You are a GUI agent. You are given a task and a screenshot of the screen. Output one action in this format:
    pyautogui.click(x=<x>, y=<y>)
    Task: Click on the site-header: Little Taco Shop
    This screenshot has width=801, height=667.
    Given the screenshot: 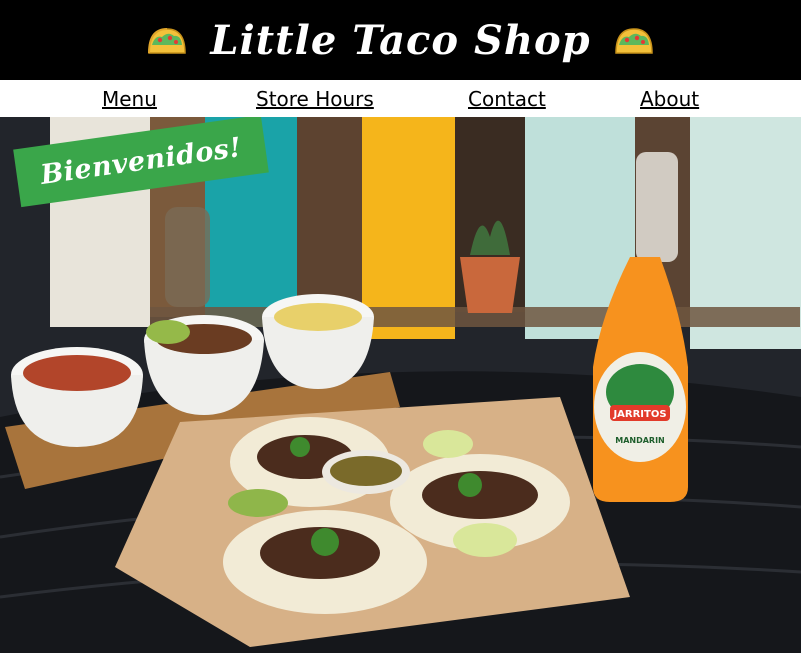 What is the action you would take?
    pyautogui.click(x=400, y=40)
    